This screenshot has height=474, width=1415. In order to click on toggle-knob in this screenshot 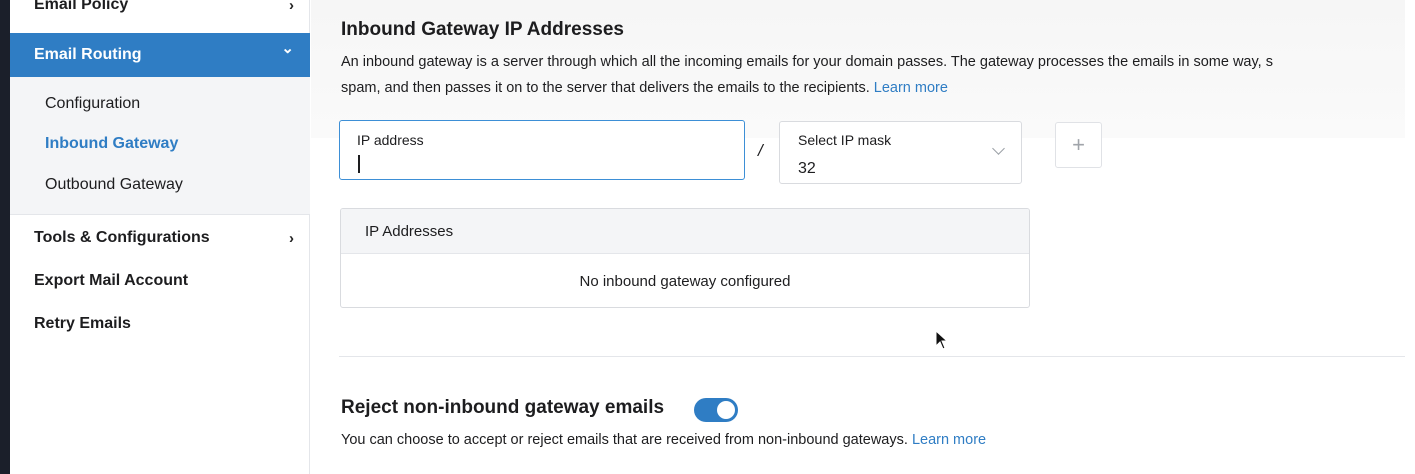, I will do `click(726, 410)`.